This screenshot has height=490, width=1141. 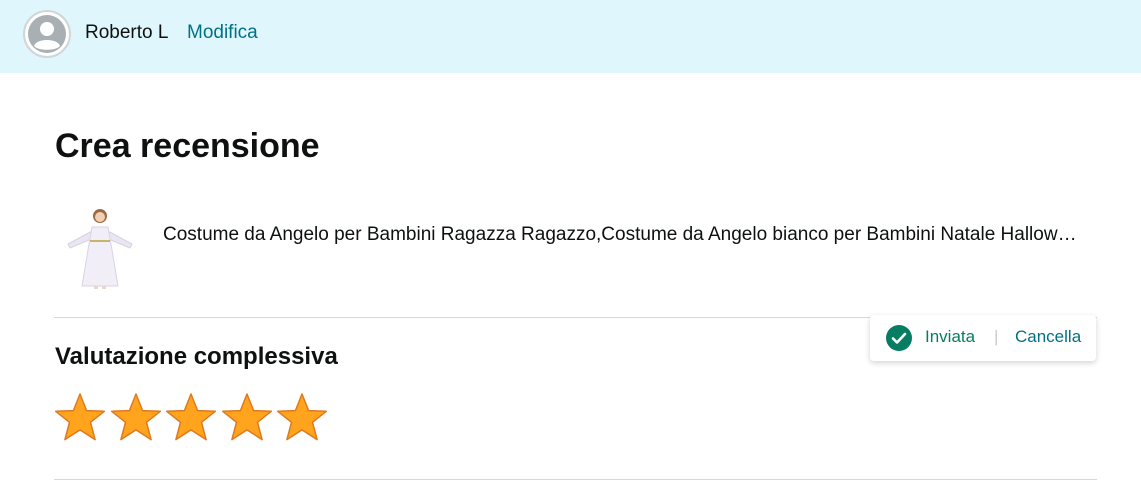 What do you see at coordinates (80, 418) in the screenshot?
I see `star-1-icon` at bounding box center [80, 418].